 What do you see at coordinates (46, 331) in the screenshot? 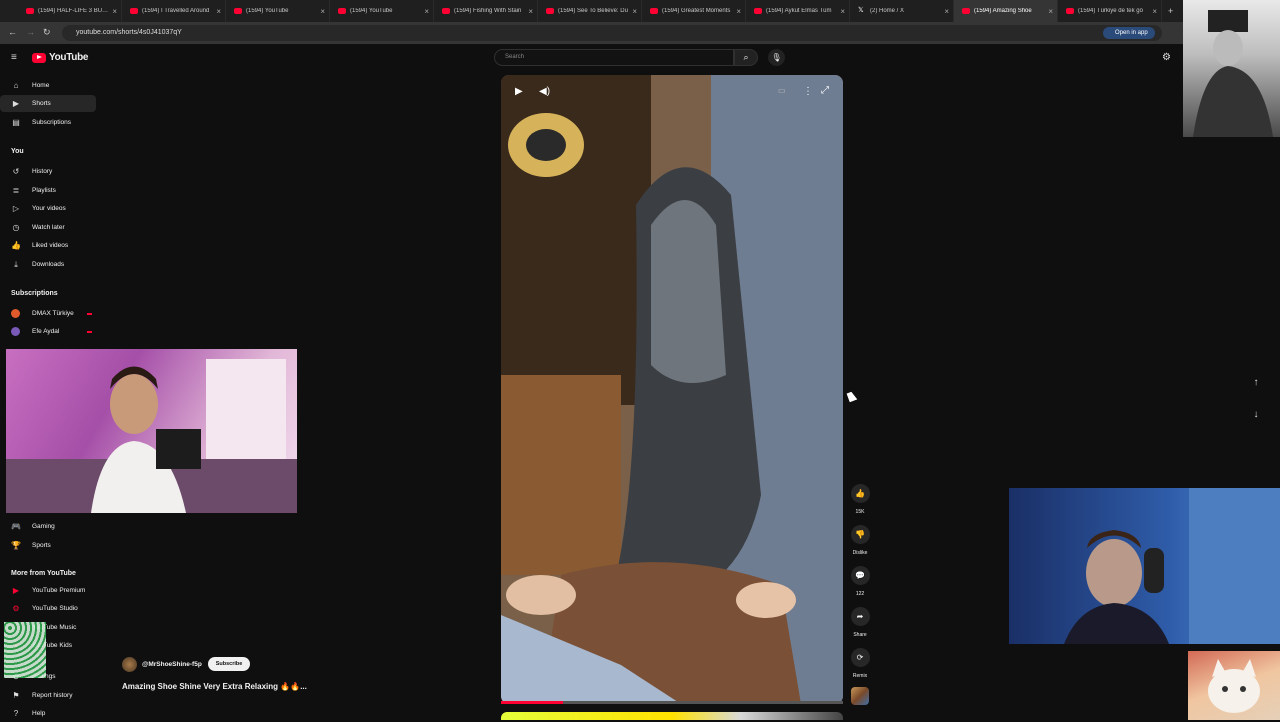
I see `channel-label: Efe Aydal` at bounding box center [46, 331].